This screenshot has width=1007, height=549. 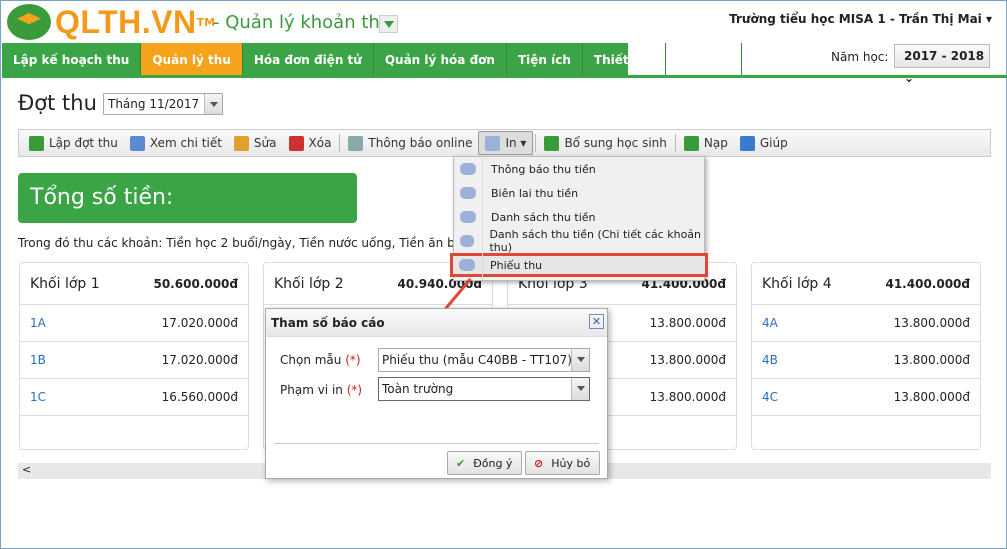 What do you see at coordinates (26, 469) in the screenshot?
I see `scroll-left-icon: <` at bounding box center [26, 469].